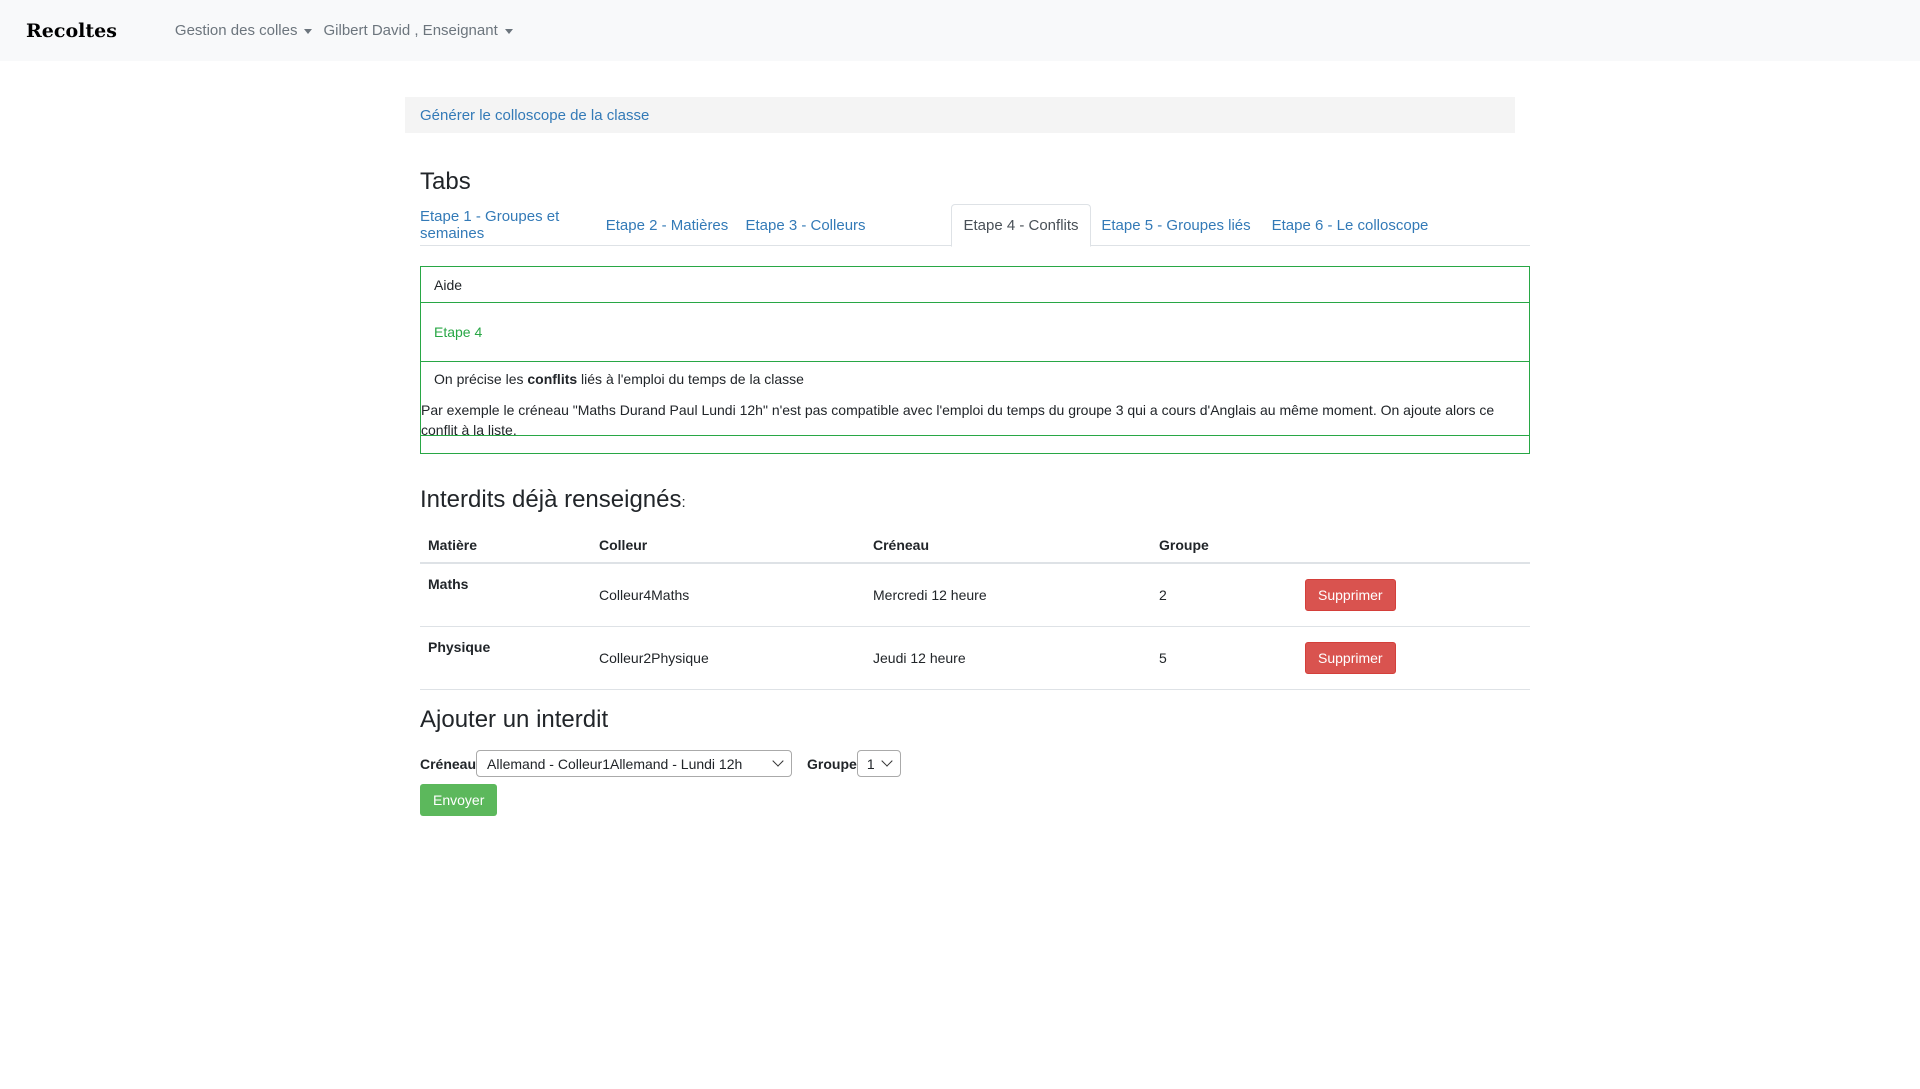 Image resolution: width=1920 pixels, height=1089 pixels. I want to click on tab-etape-2: Etape 2 - Matières, so click(667, 225).